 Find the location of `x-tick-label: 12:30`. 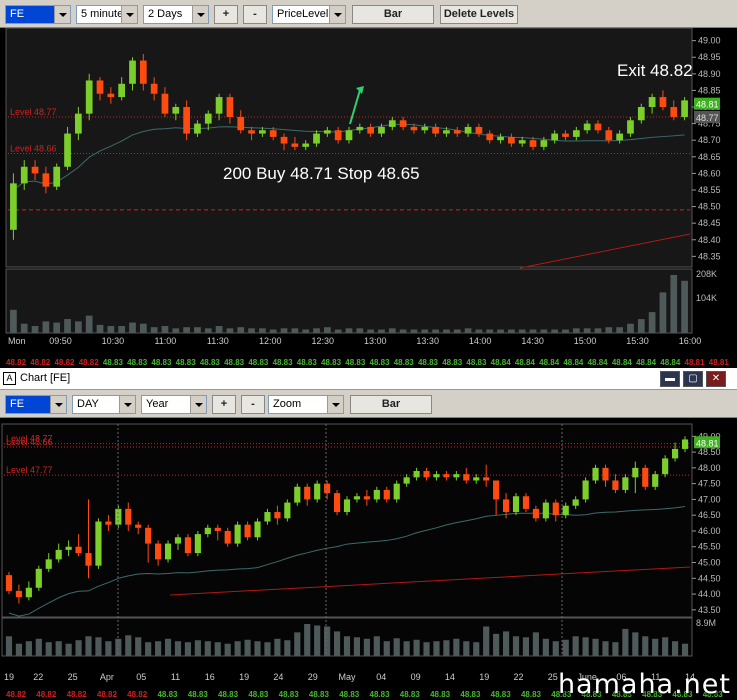

x-tick-label: 12:30 is located at coordinates (323, 341).